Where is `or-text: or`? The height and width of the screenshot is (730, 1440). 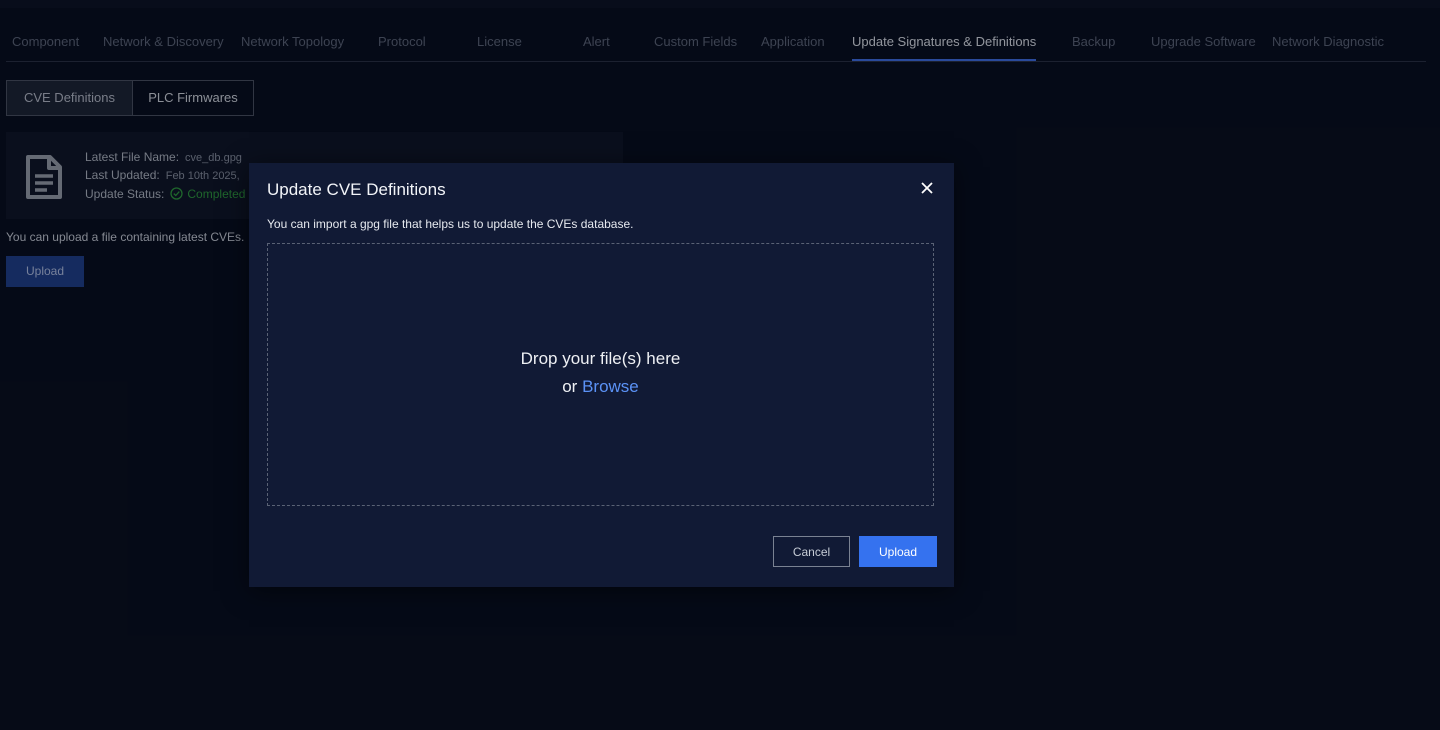 or-text: or is located at coordinates (570, 386).